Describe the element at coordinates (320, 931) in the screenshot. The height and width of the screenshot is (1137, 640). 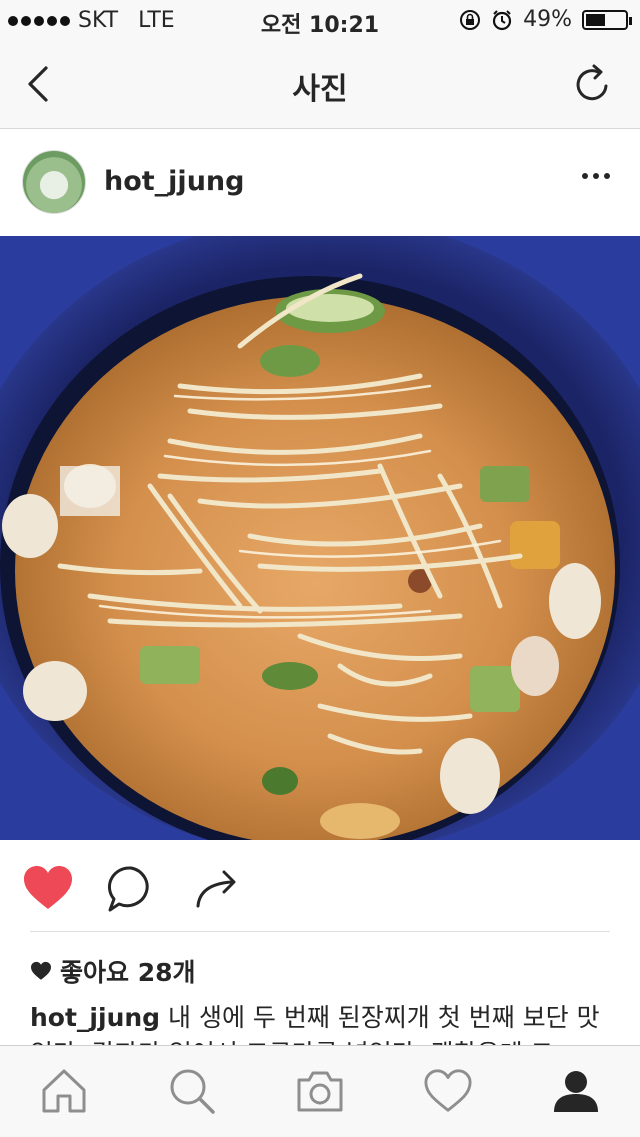
I see `divider` at that location.